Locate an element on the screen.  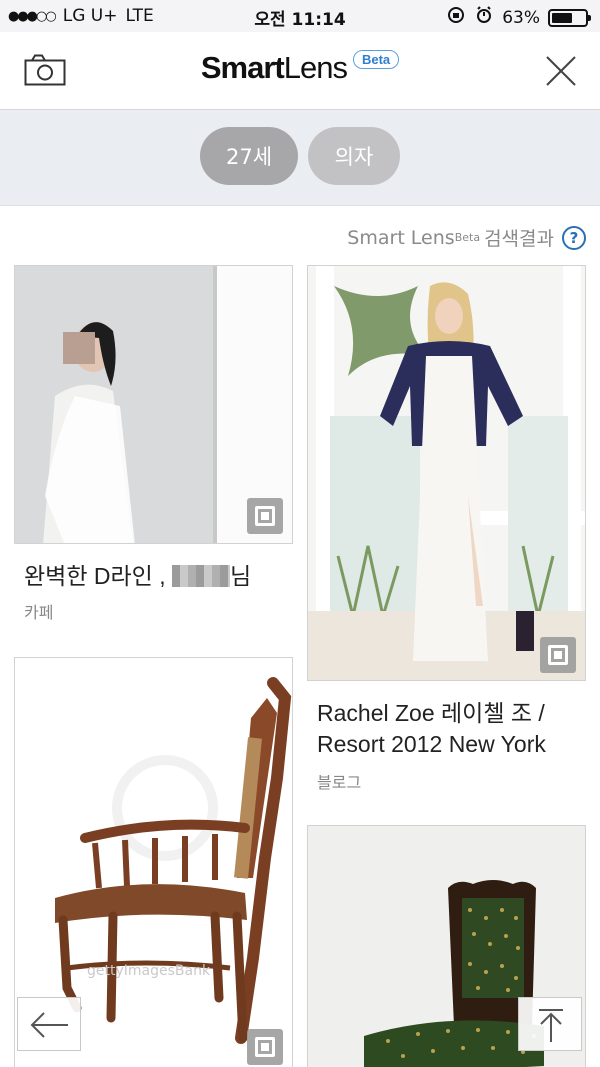
back-button is located at coordinates (49, 1024).